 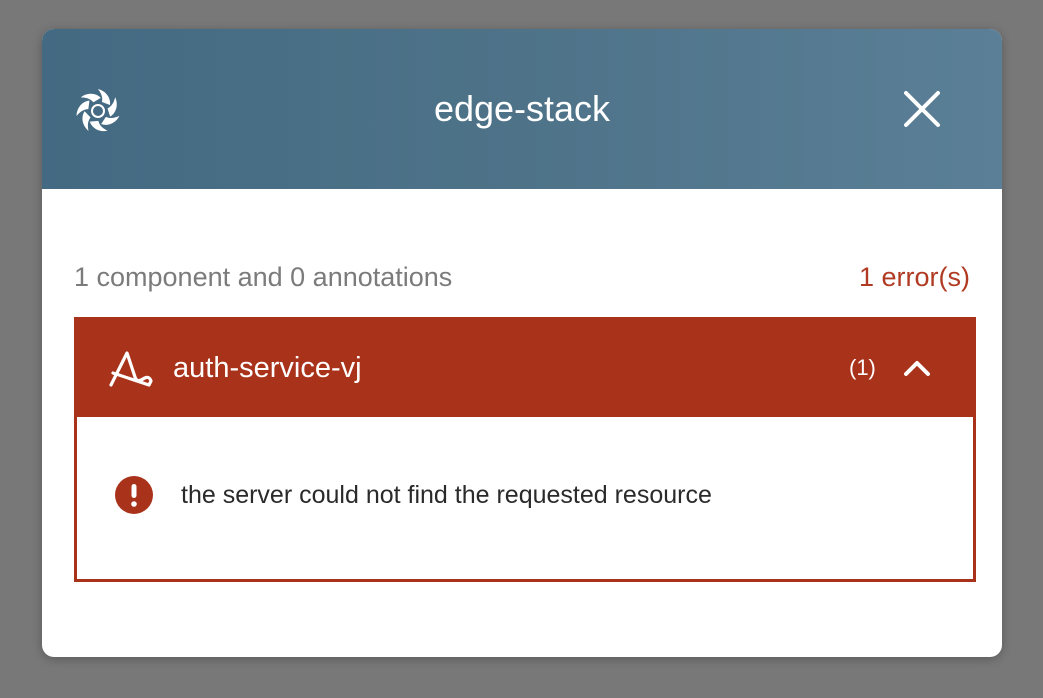 What do you see at coordinates (263, 277) in the screenshot?
I see `summary-text: 1 component and 0 annotations` at bounding box center [263, 277].